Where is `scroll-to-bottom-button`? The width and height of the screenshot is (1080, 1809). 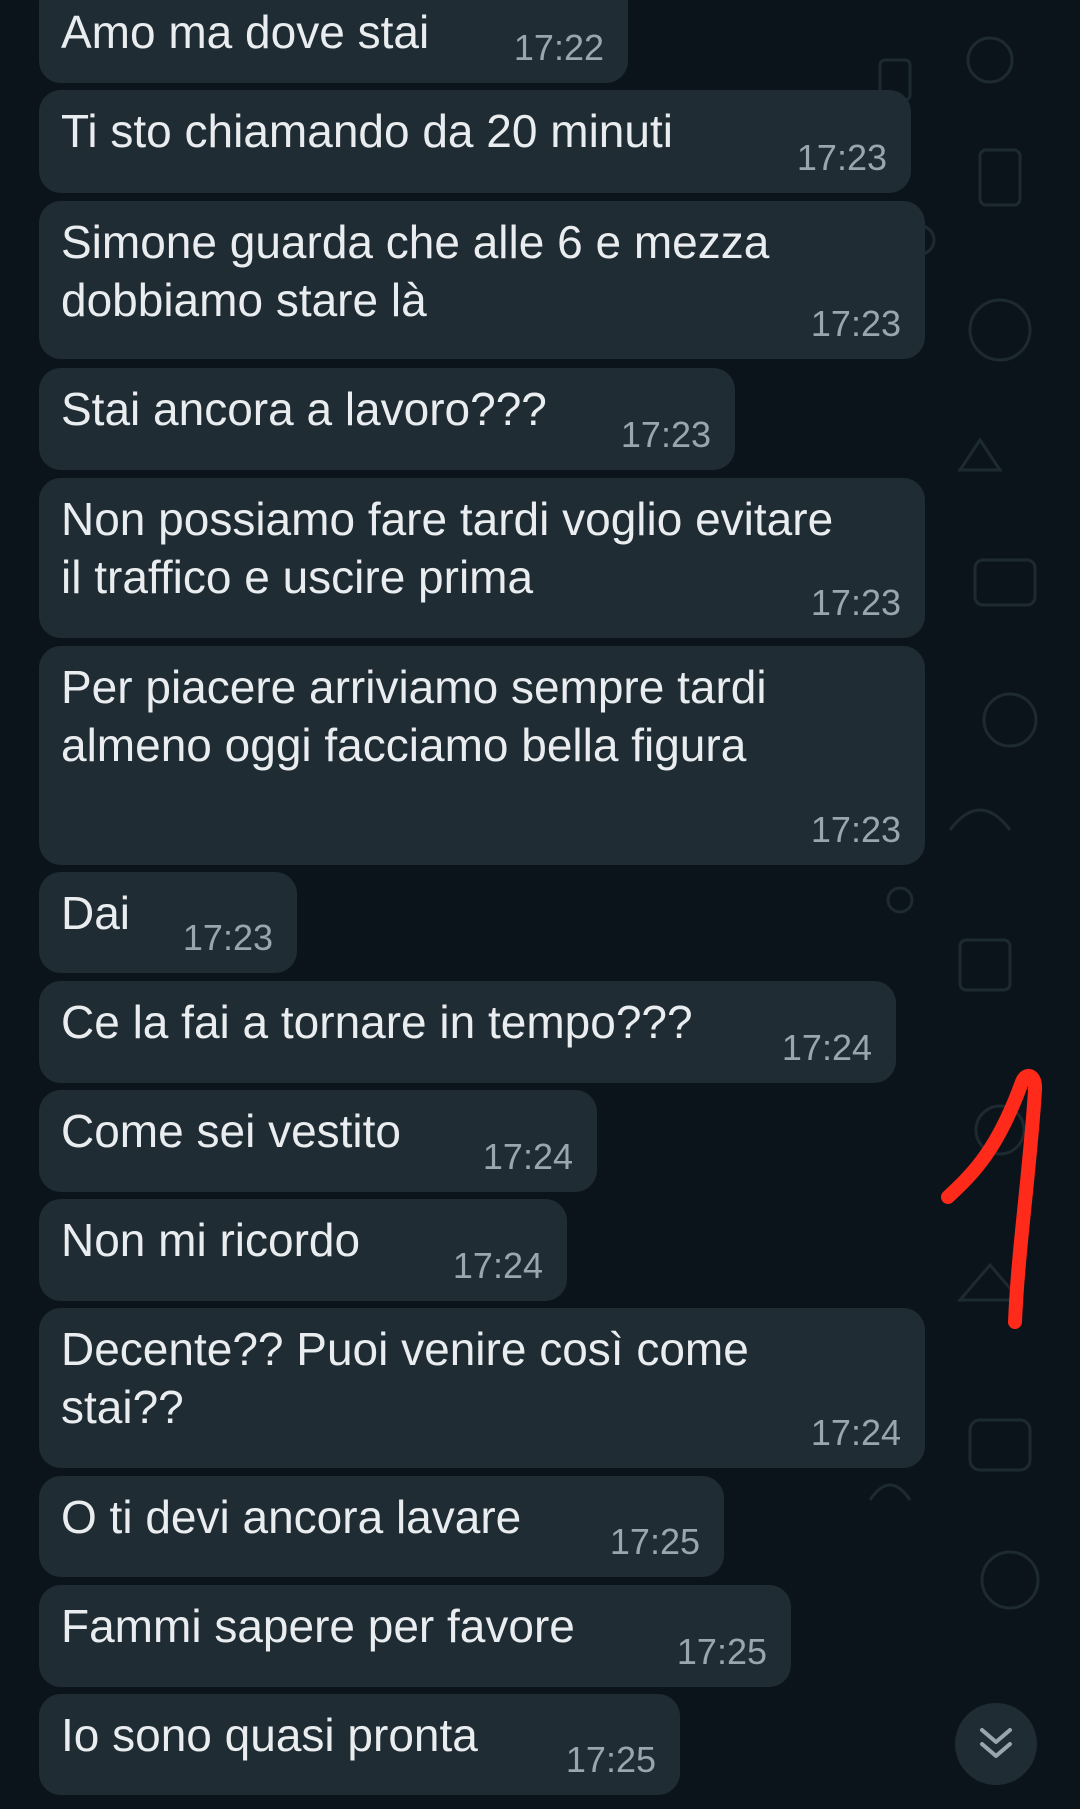
scroll-to-bottom-button is located at coordinates (996, 1744).